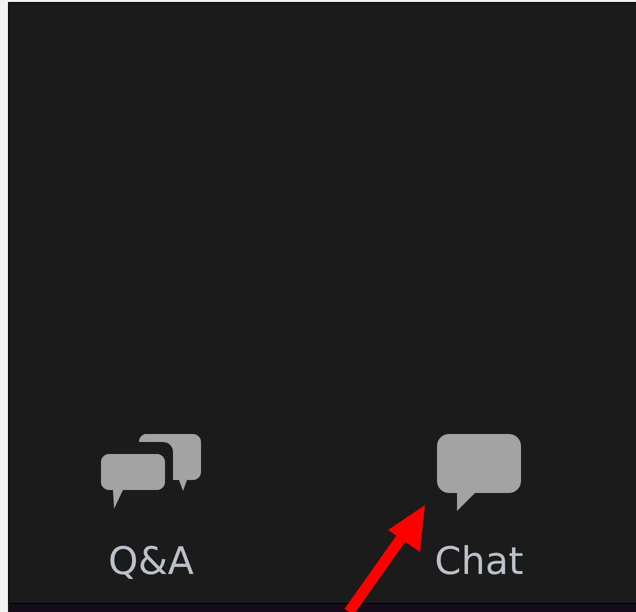 The height and width of the screenshot is (612, 636). I want to click on speech-bubble-icon, so click(479, 472).